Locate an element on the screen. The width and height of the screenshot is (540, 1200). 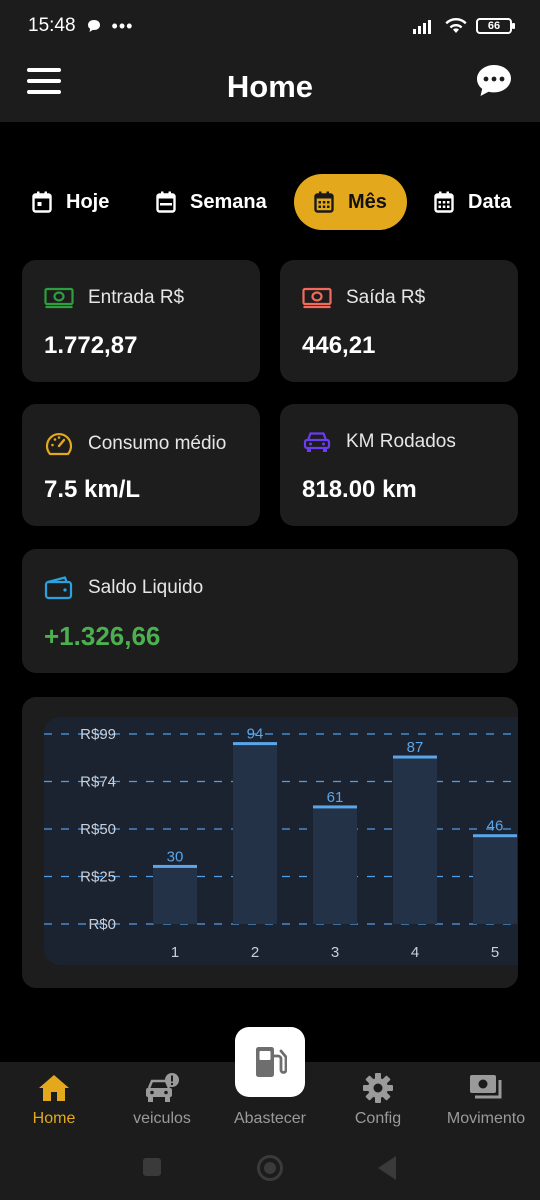
tab-label: Mês is located at coordinates (367, 201).